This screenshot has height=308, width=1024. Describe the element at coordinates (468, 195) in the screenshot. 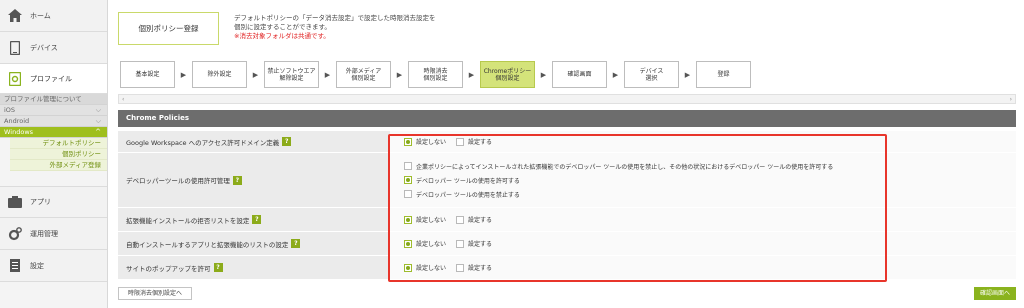

I see `option-label: デベロッパー ツールの使用を禁止する` at that location.